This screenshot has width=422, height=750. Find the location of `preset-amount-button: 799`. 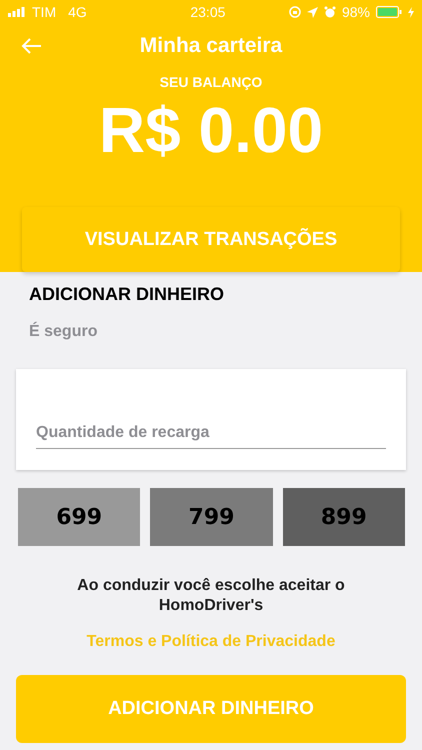

preset-amount-button: 799 is located at coordinates (211, 517).